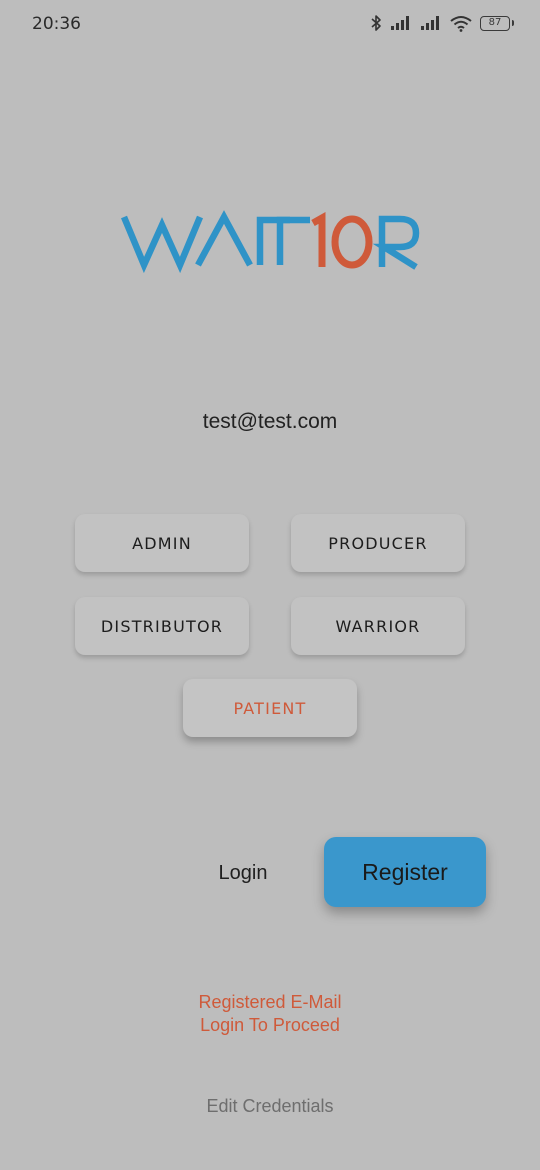 The image size is (540, 1170). Describe the element at coordinates (376, 23) in the screenshot. I see `bluetooth-icon` at that location.